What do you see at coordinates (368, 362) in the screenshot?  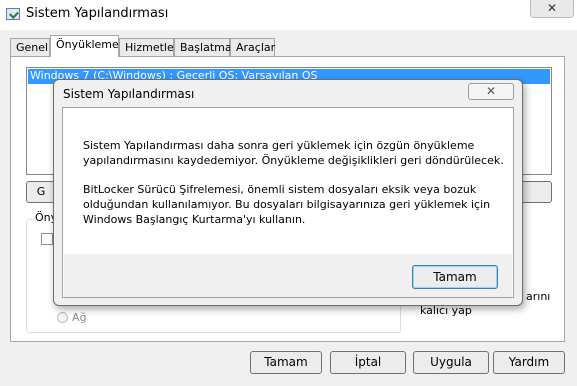 I see `cancel-button: İptal` at bounding box center [368, 362].